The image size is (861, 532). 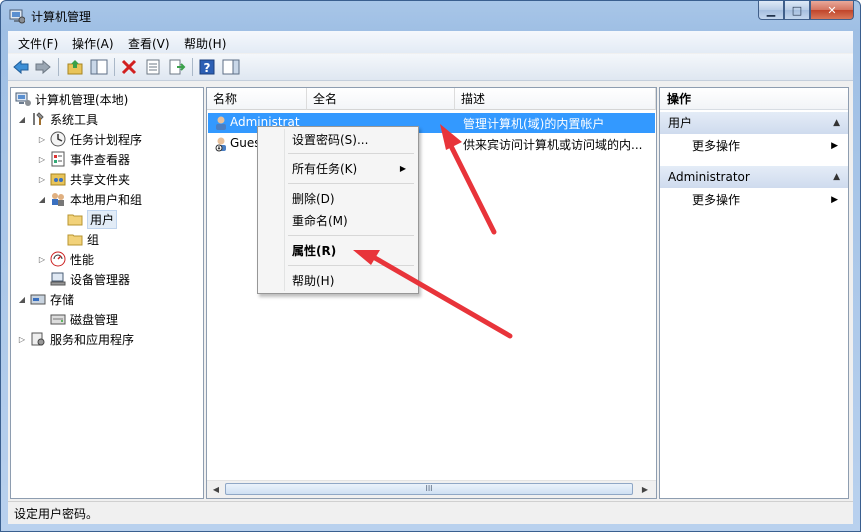 I want to click on column-header-description: 描述, so click(x=555, y=99).